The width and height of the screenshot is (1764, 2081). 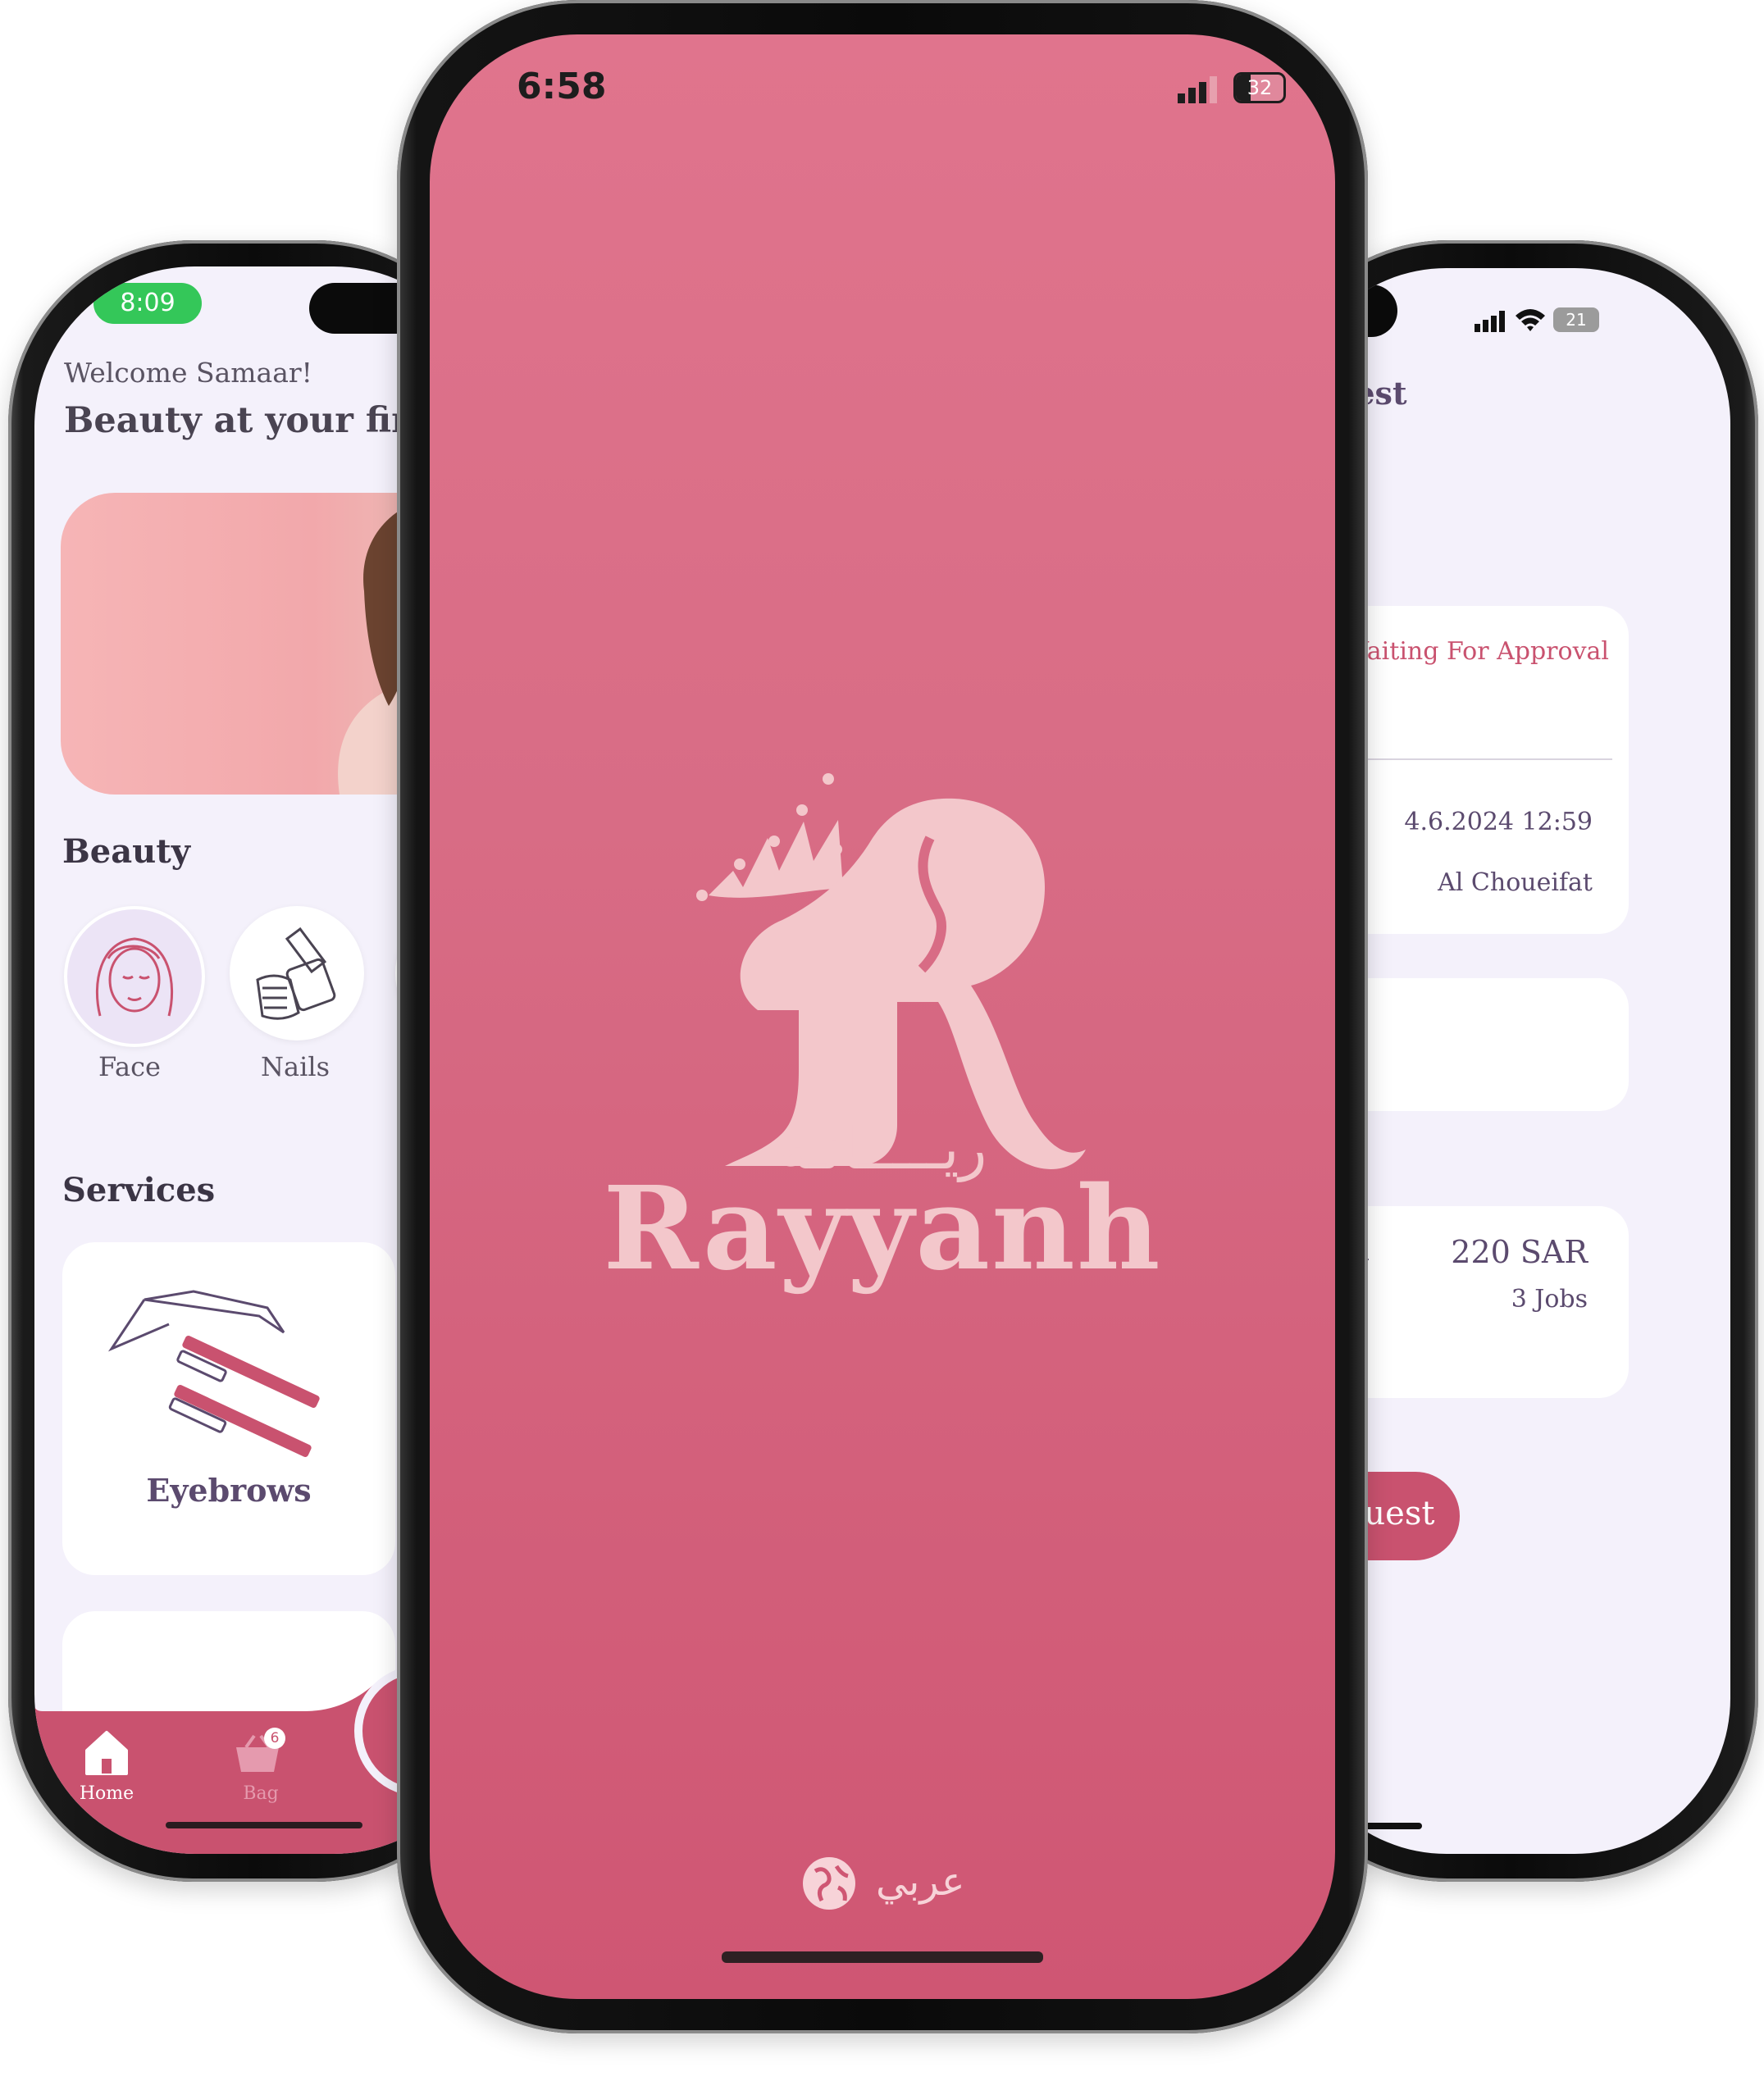 I want to click on service-card-eyebrows: Eyebrows, so click(x=228, y=1408).